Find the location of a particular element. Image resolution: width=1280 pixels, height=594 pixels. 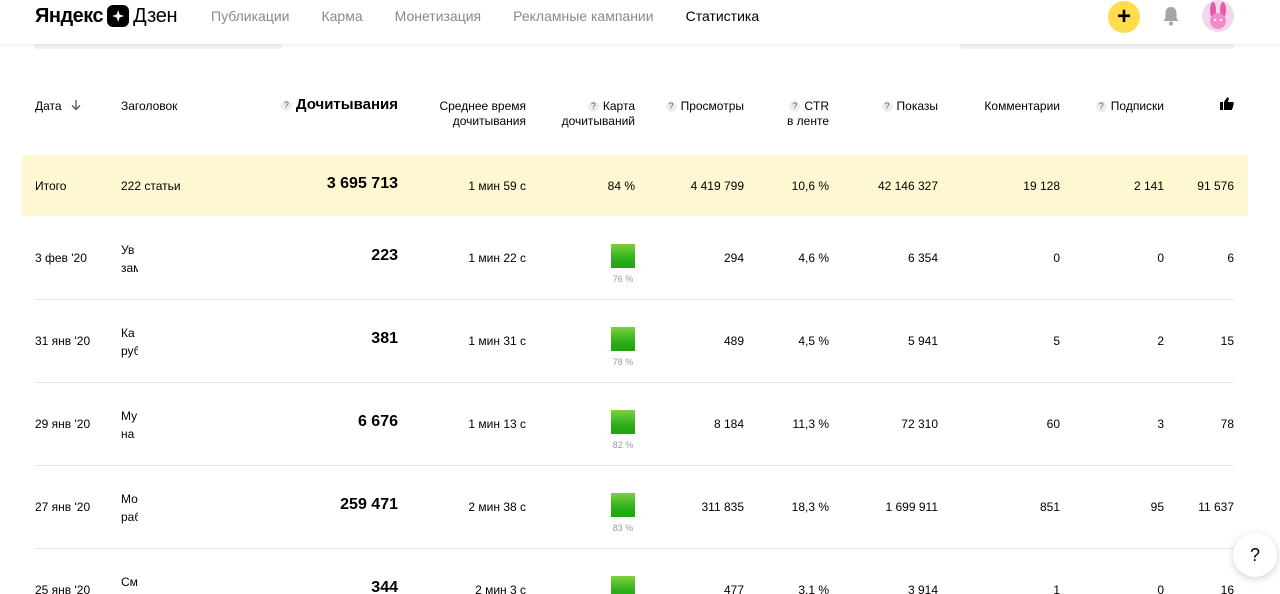

col-avg-time-header: Среднее время дочитывания is located at coordinates (468, 114).